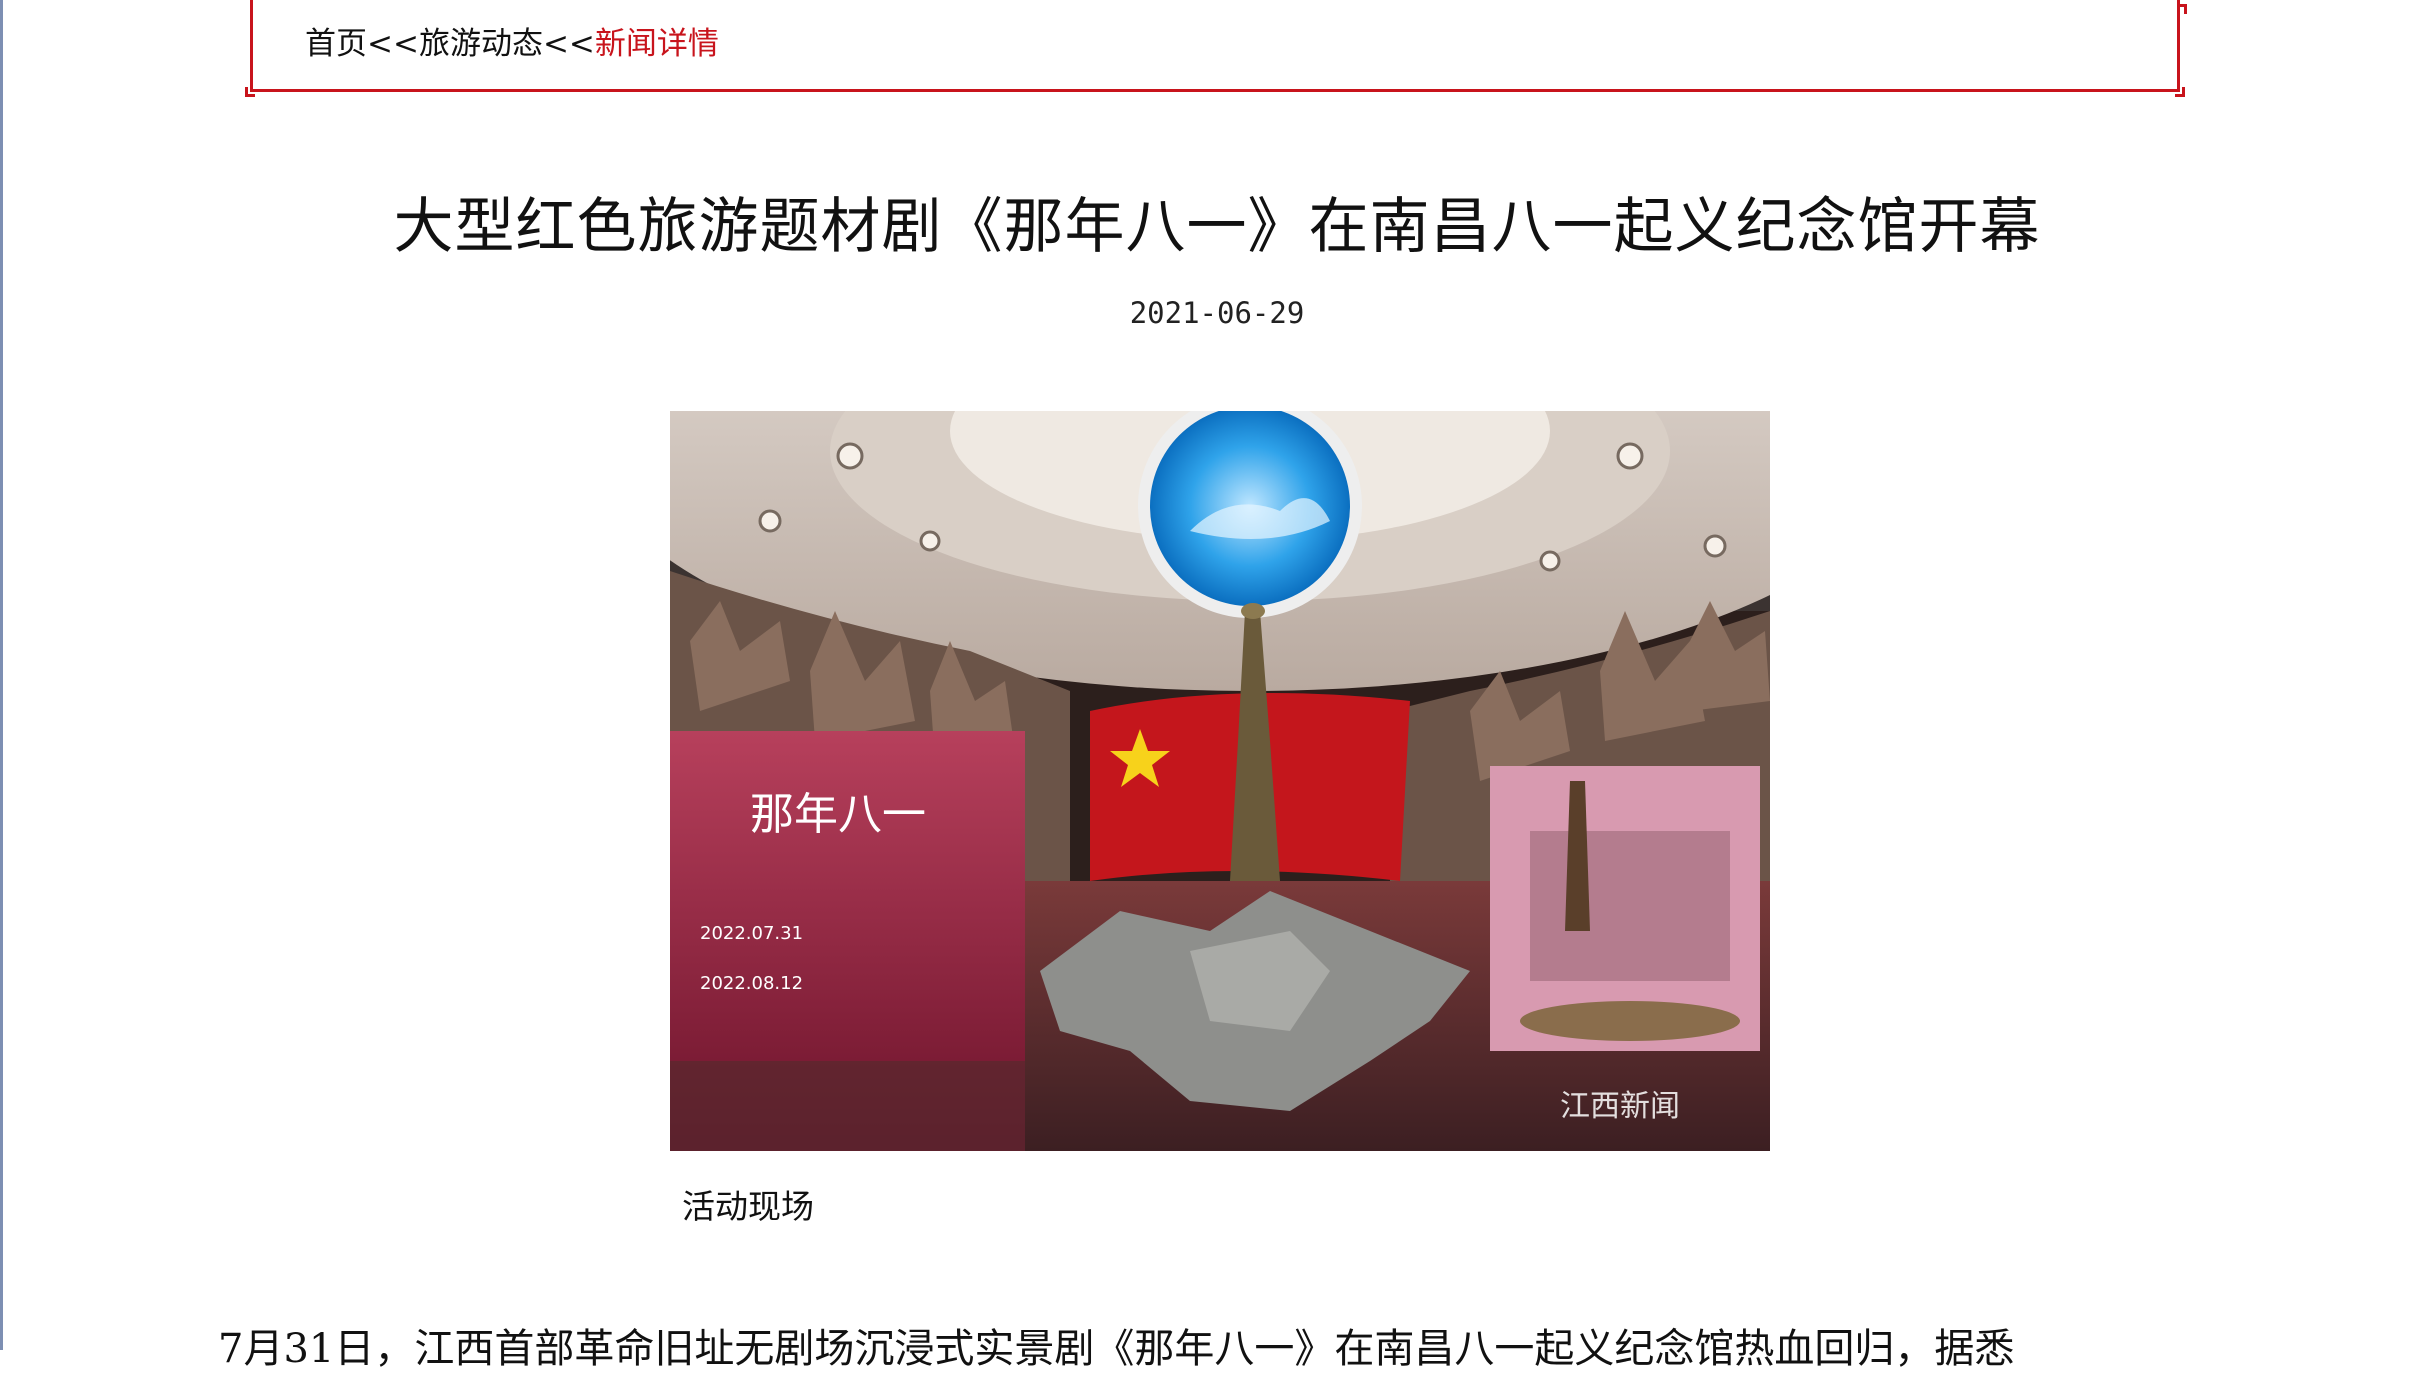 This screenshot has height=1374, width=2434. What do you see at coordinates (1217, 227) in the screenshot?
I see `article-title: 大型红色旅游题材剧《那年八一》在南昌八一起义纪念馆开幕` at bounding box center [1217, 227].